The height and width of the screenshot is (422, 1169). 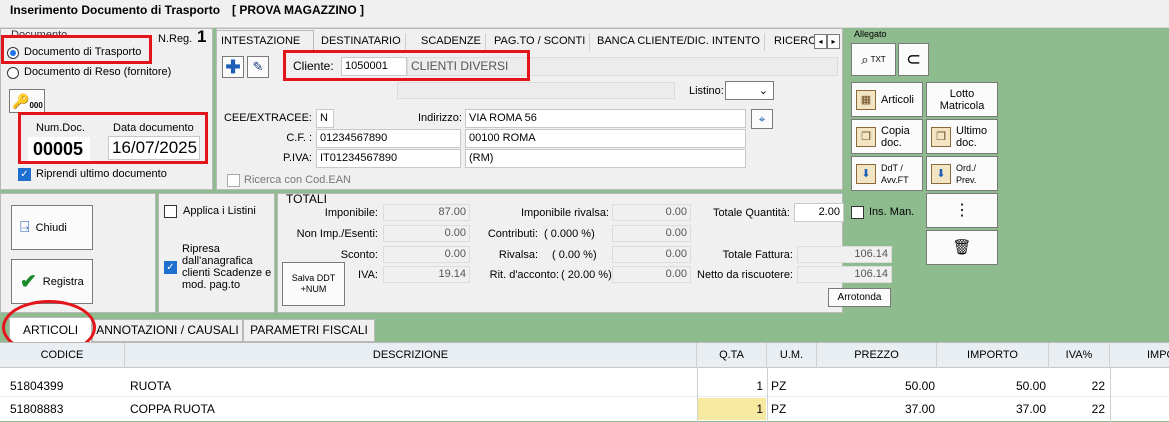 I want to click on paperclip-button: ⊂, so click(x=913, y=59).